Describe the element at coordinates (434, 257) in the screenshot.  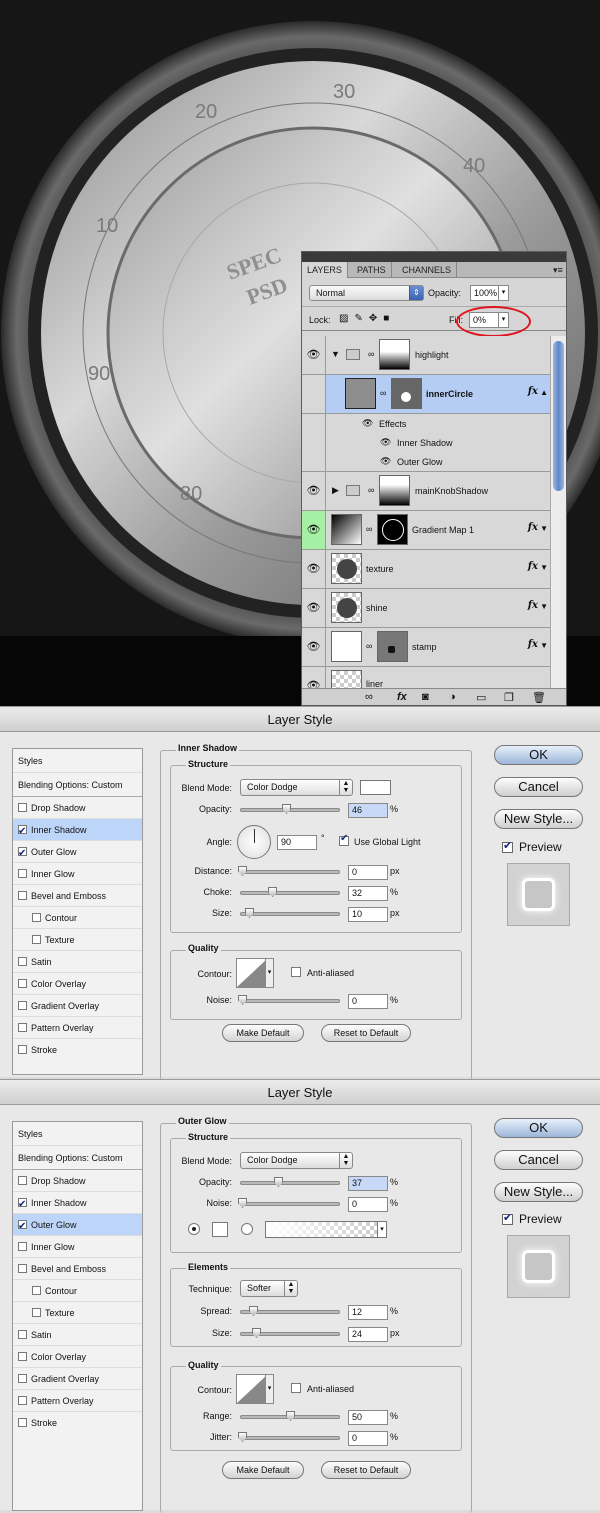
I see `panel-titlebar` at that location.